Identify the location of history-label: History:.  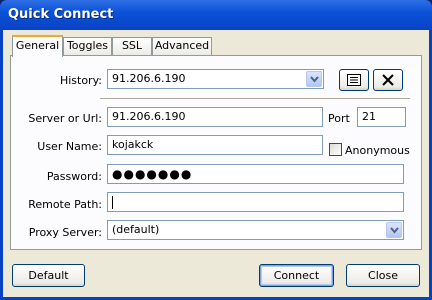
(80, 80).